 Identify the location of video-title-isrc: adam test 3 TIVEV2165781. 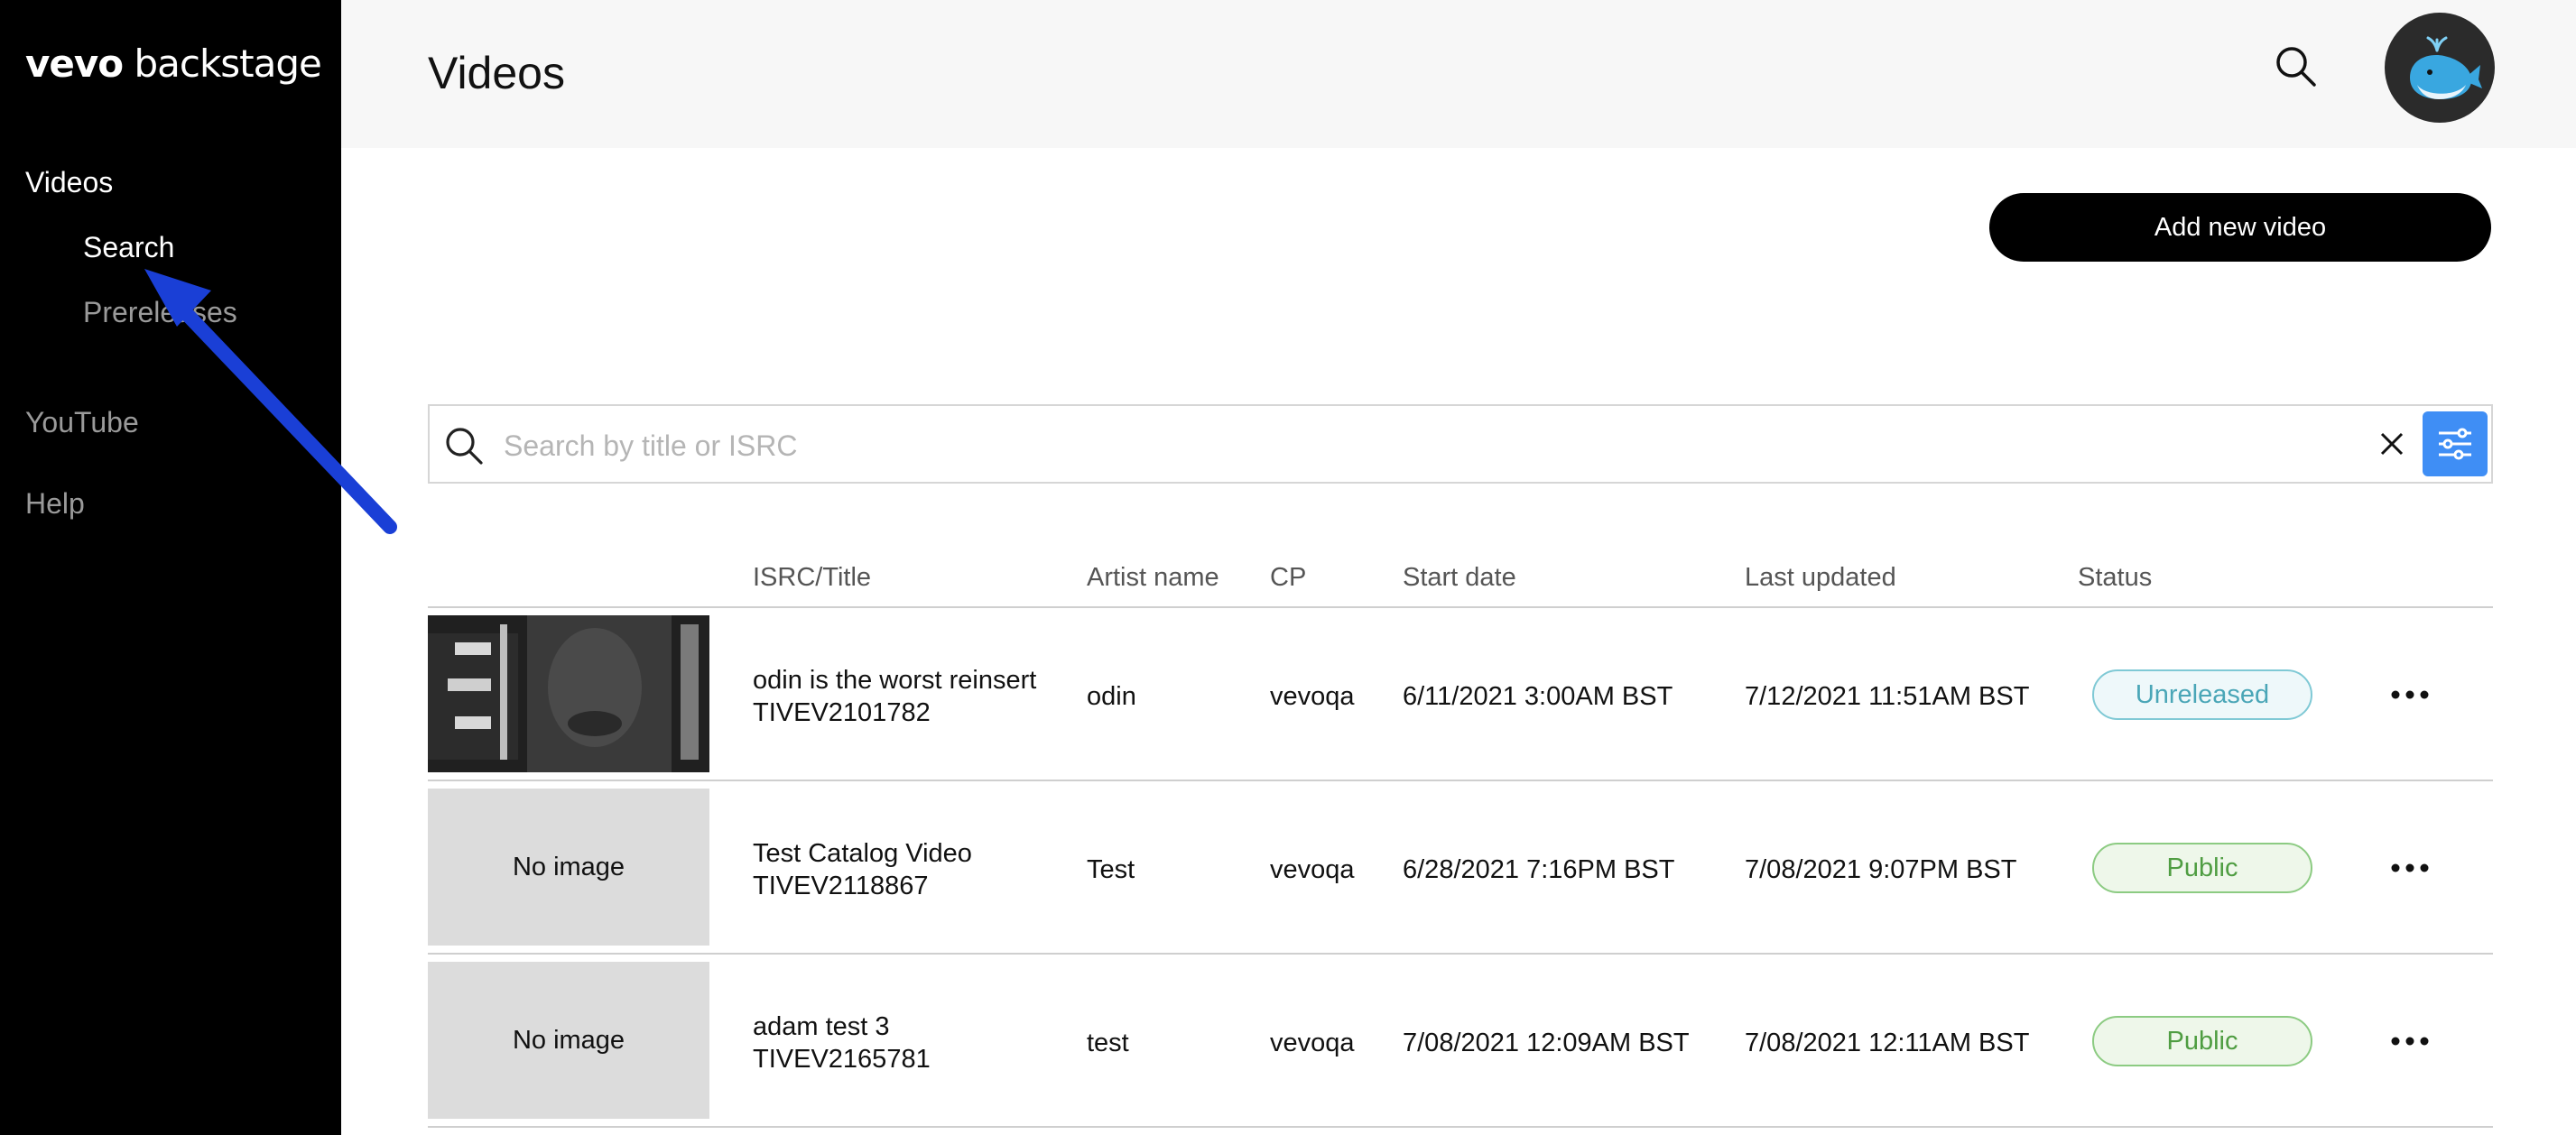
(842, 1042).